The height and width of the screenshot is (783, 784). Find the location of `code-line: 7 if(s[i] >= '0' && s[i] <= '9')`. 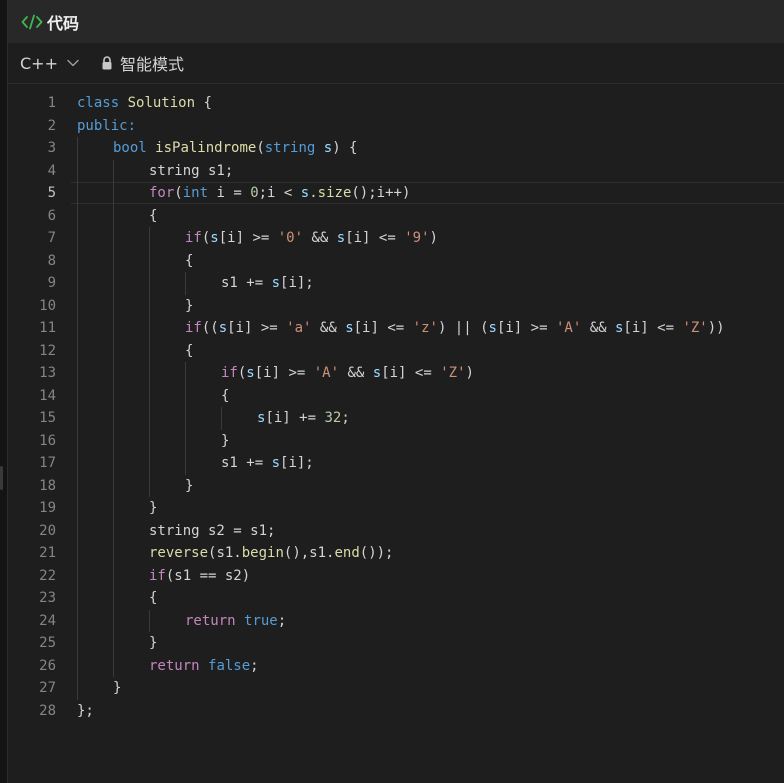

code-line: 7 if(s[i] >= '0' && s[i] <= '9') is located at coordinates (396, 238).